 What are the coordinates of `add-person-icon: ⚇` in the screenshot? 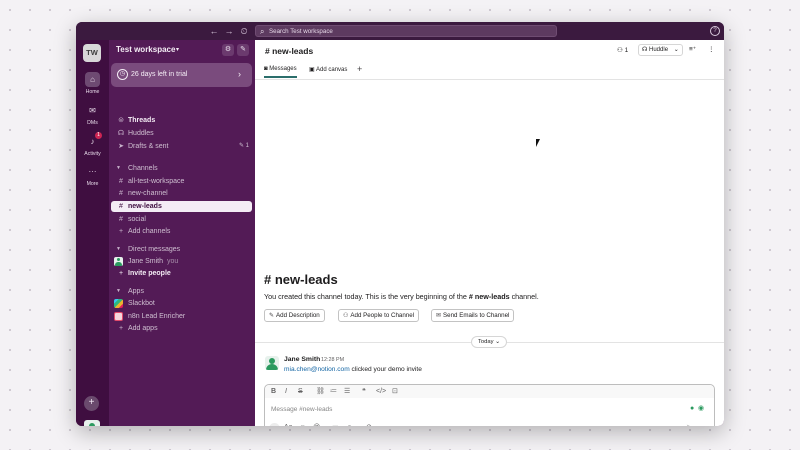 It's located at (346, 316).